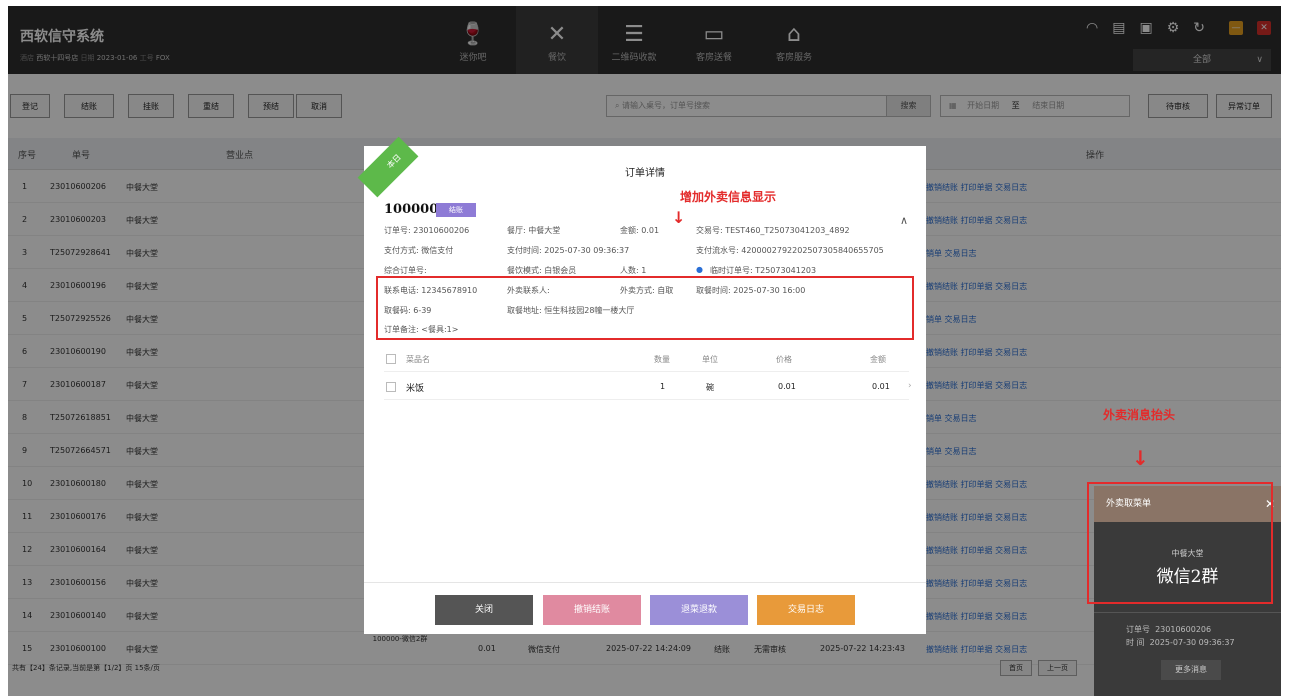 Image resolution: width=1293 pixels, height=697 pixels. What do you see at coordinates (391, 387) in the screenshot?
I see `item-checkbox` at bounding box center [391, 387].